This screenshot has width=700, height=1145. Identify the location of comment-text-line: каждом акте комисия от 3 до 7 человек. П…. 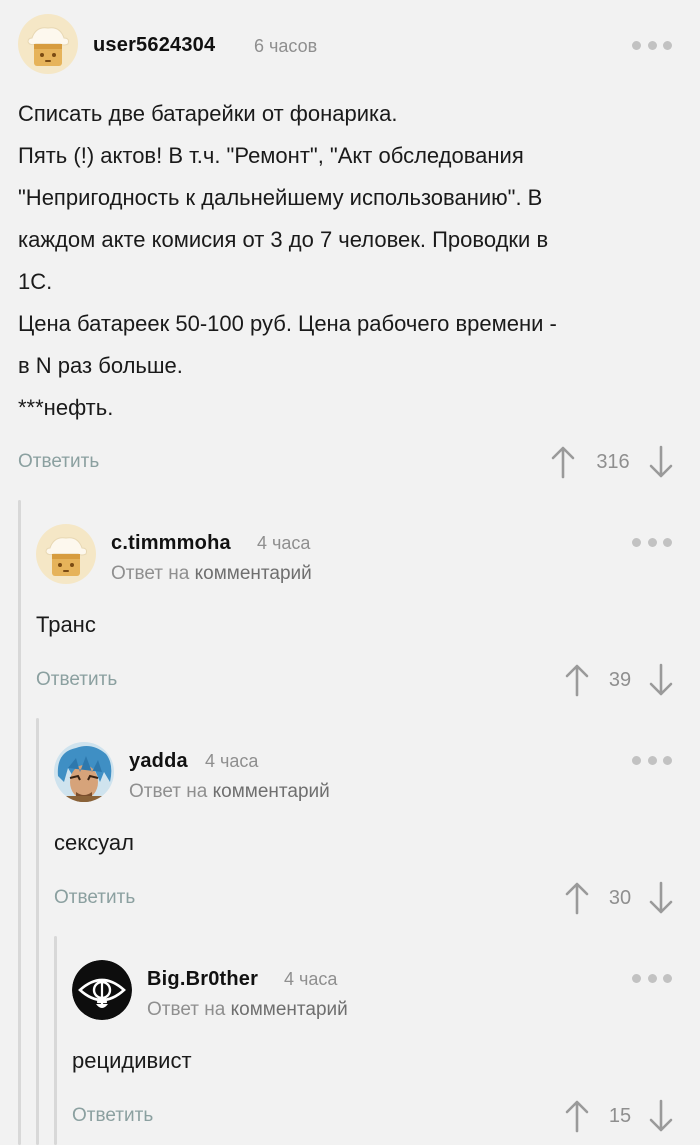
(283, 239).